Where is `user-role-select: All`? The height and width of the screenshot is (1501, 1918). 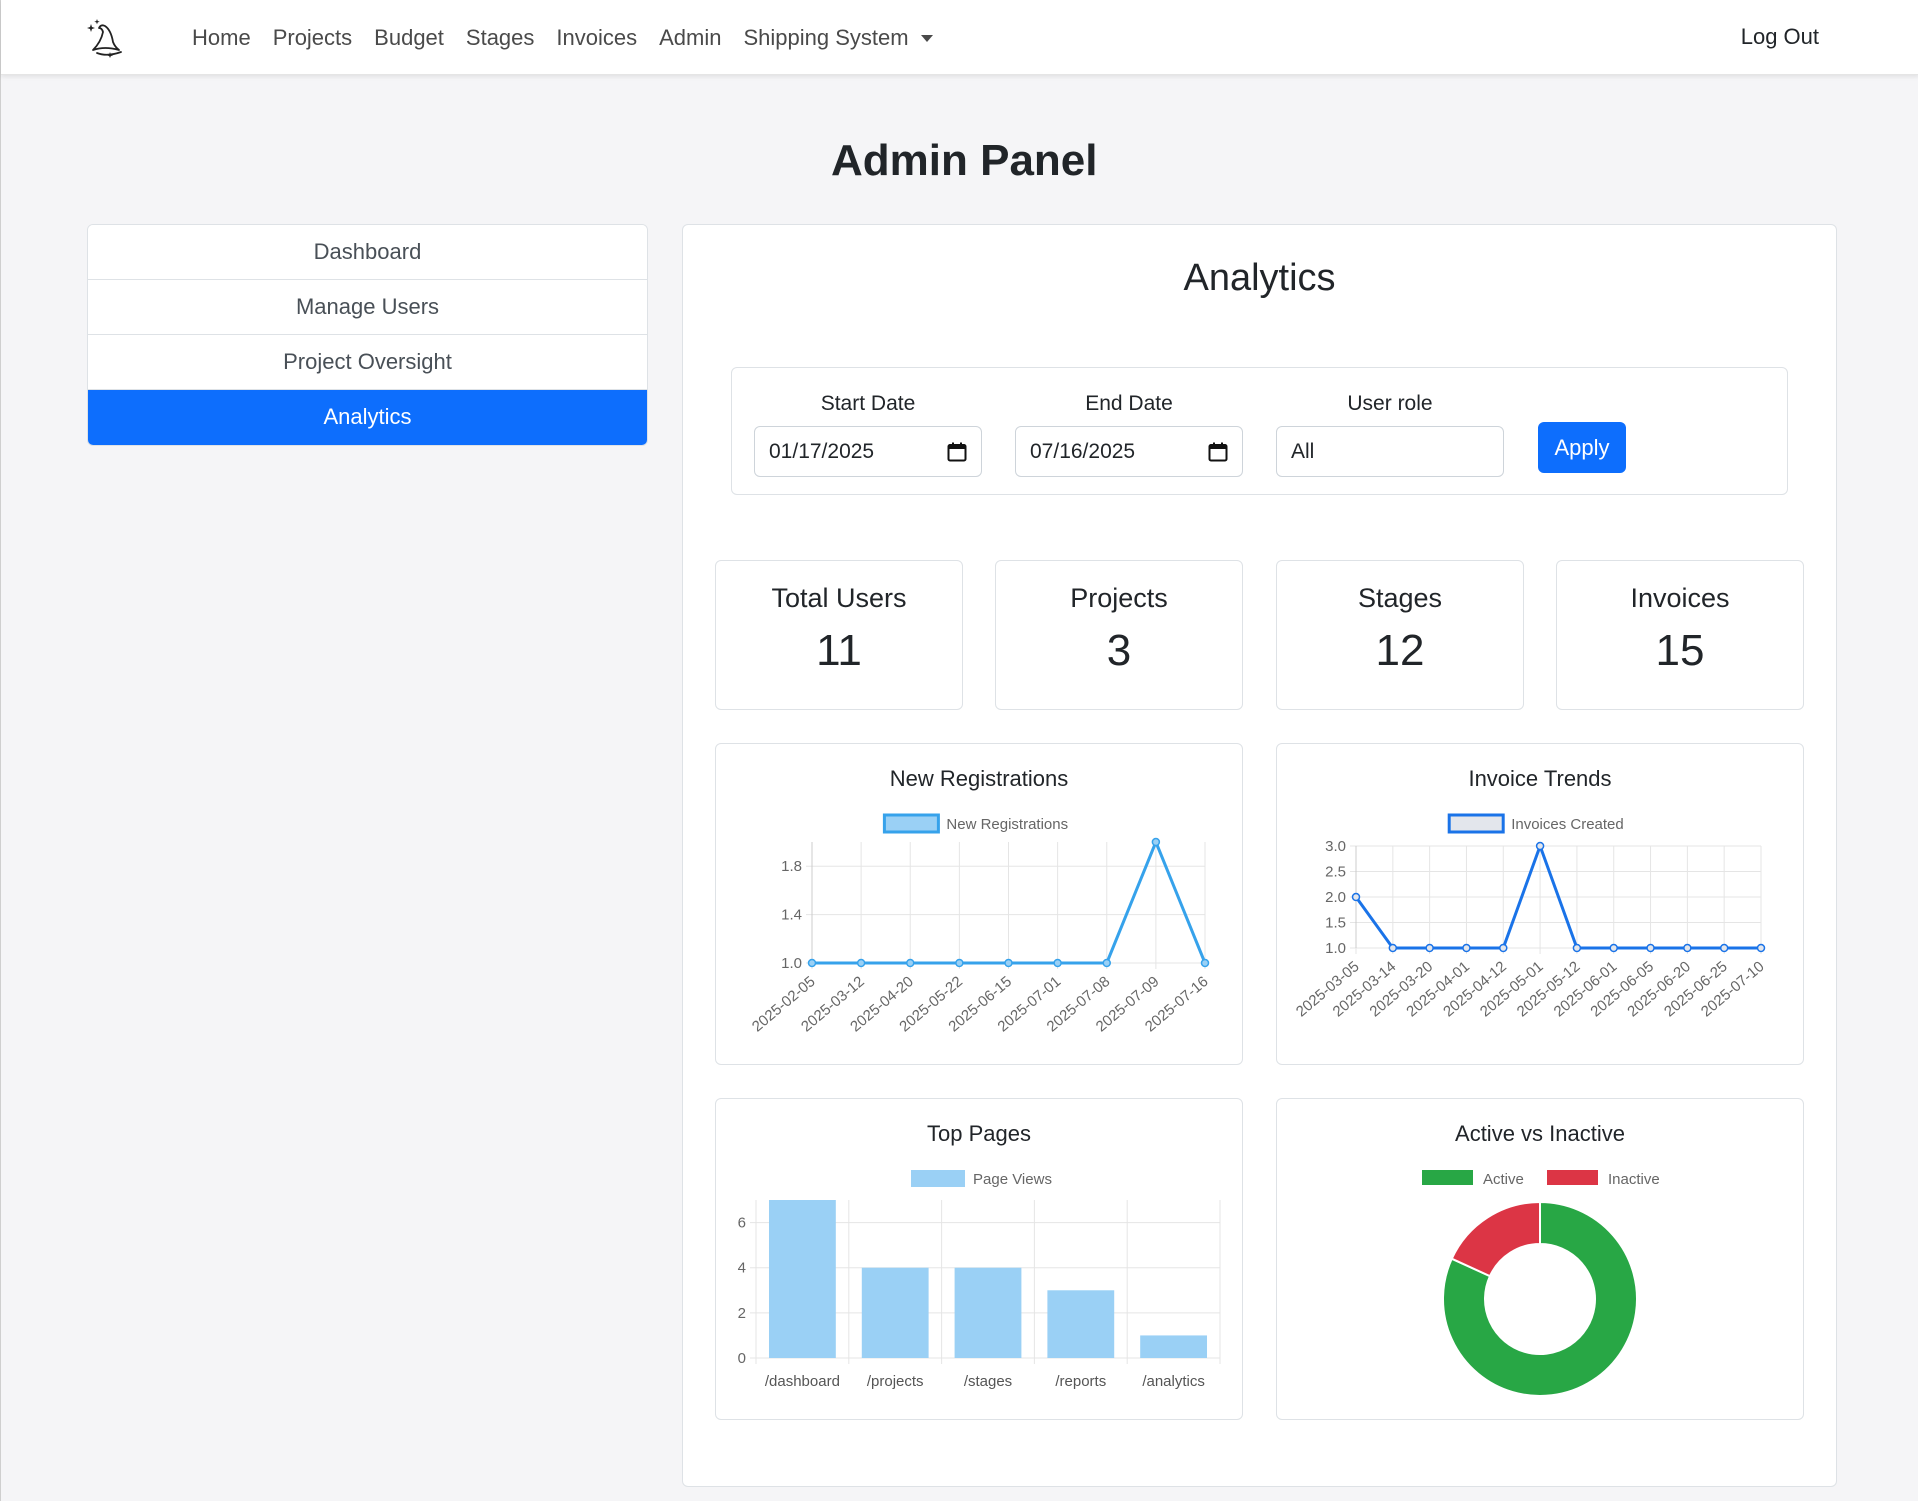
user-role-select: All is located at coordinates (1390, 451).